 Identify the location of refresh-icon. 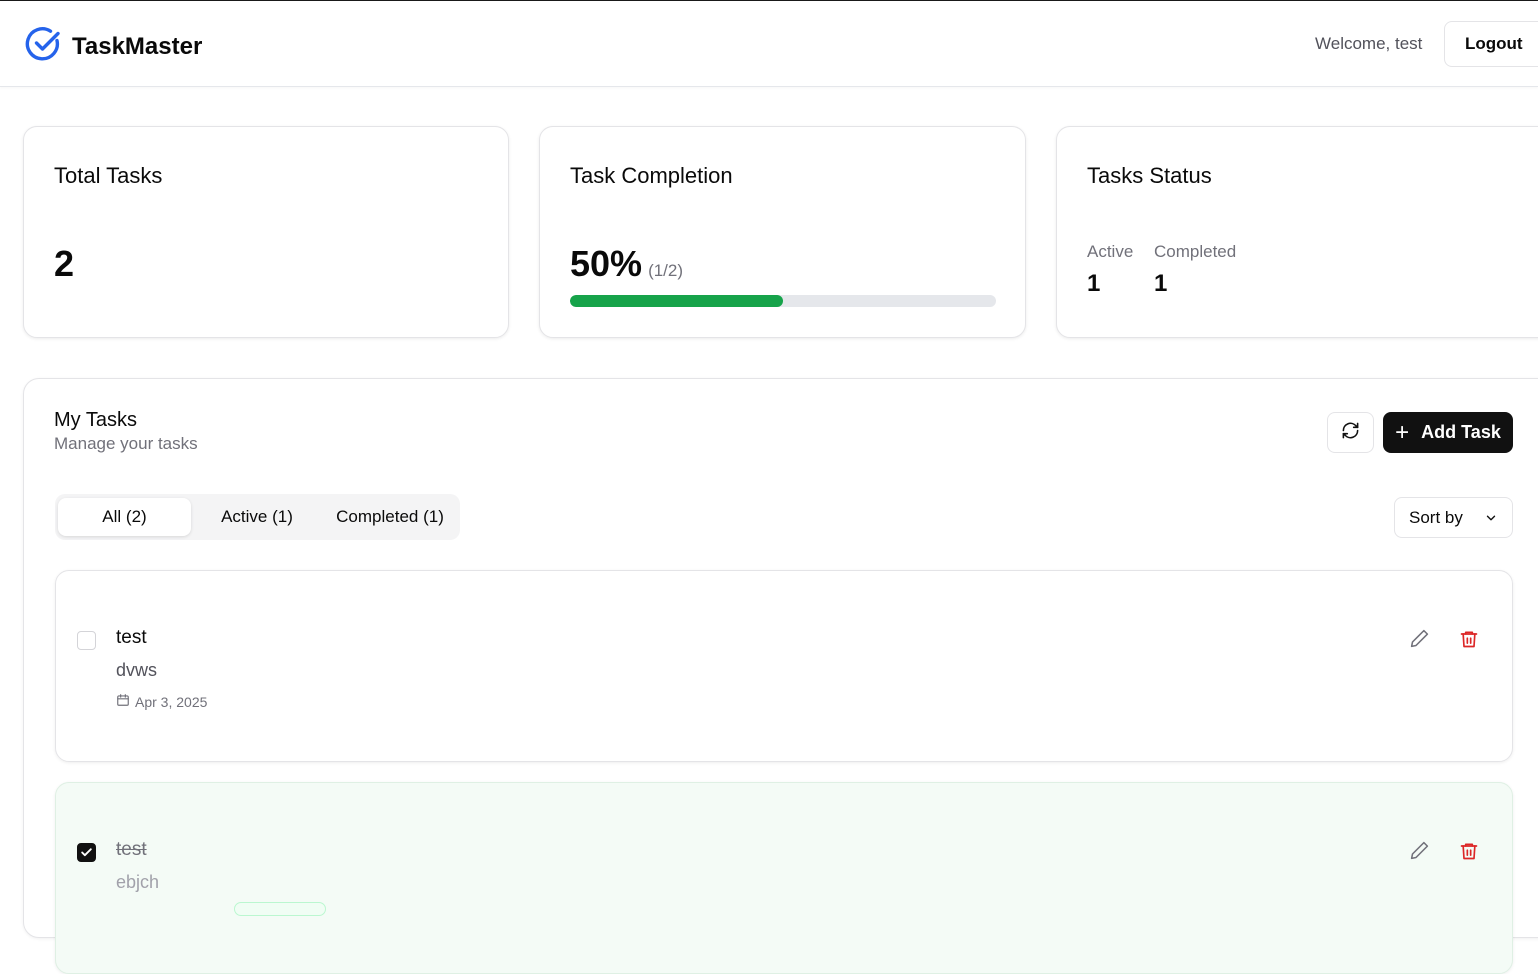
(1350, 433).